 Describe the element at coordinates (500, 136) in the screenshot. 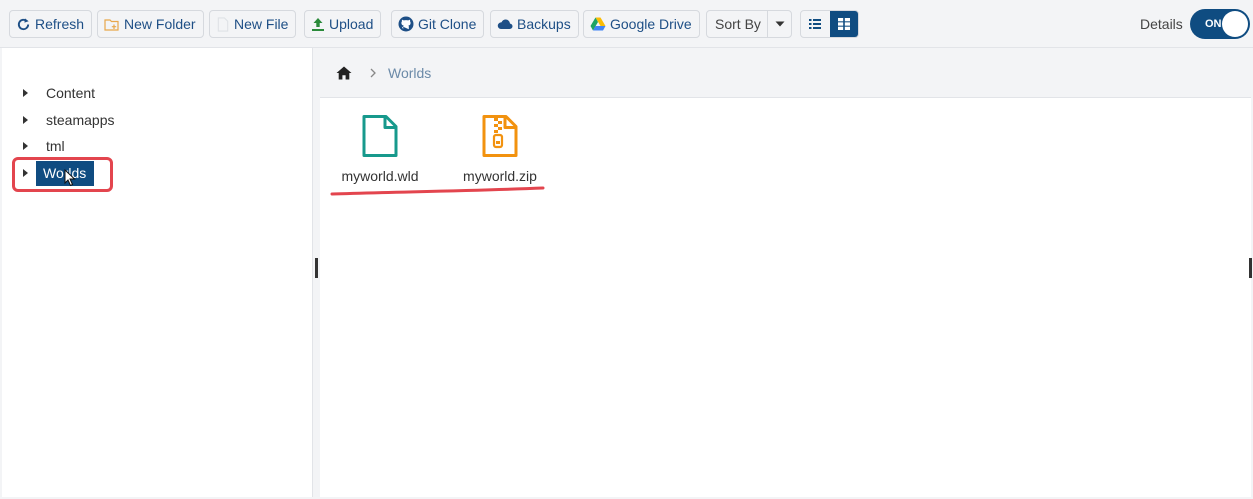

I see `zip-file-icon` at that location.